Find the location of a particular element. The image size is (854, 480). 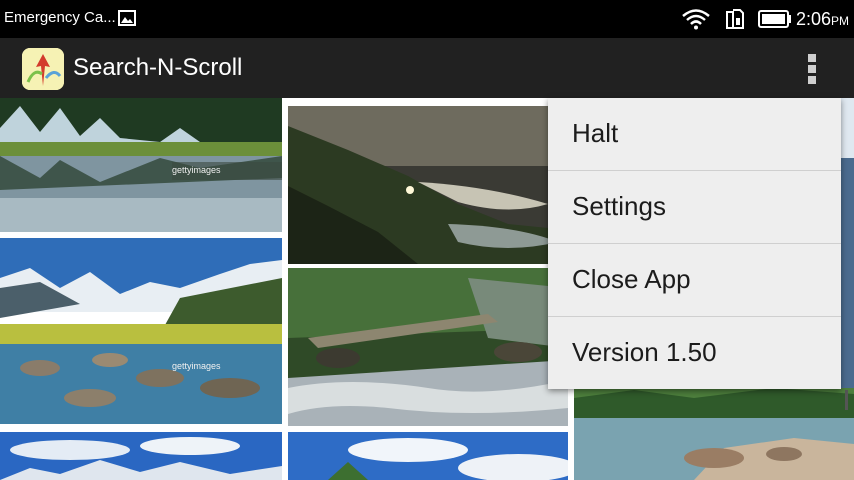

overflow-menu-icon is located at coordinates (812, 68).